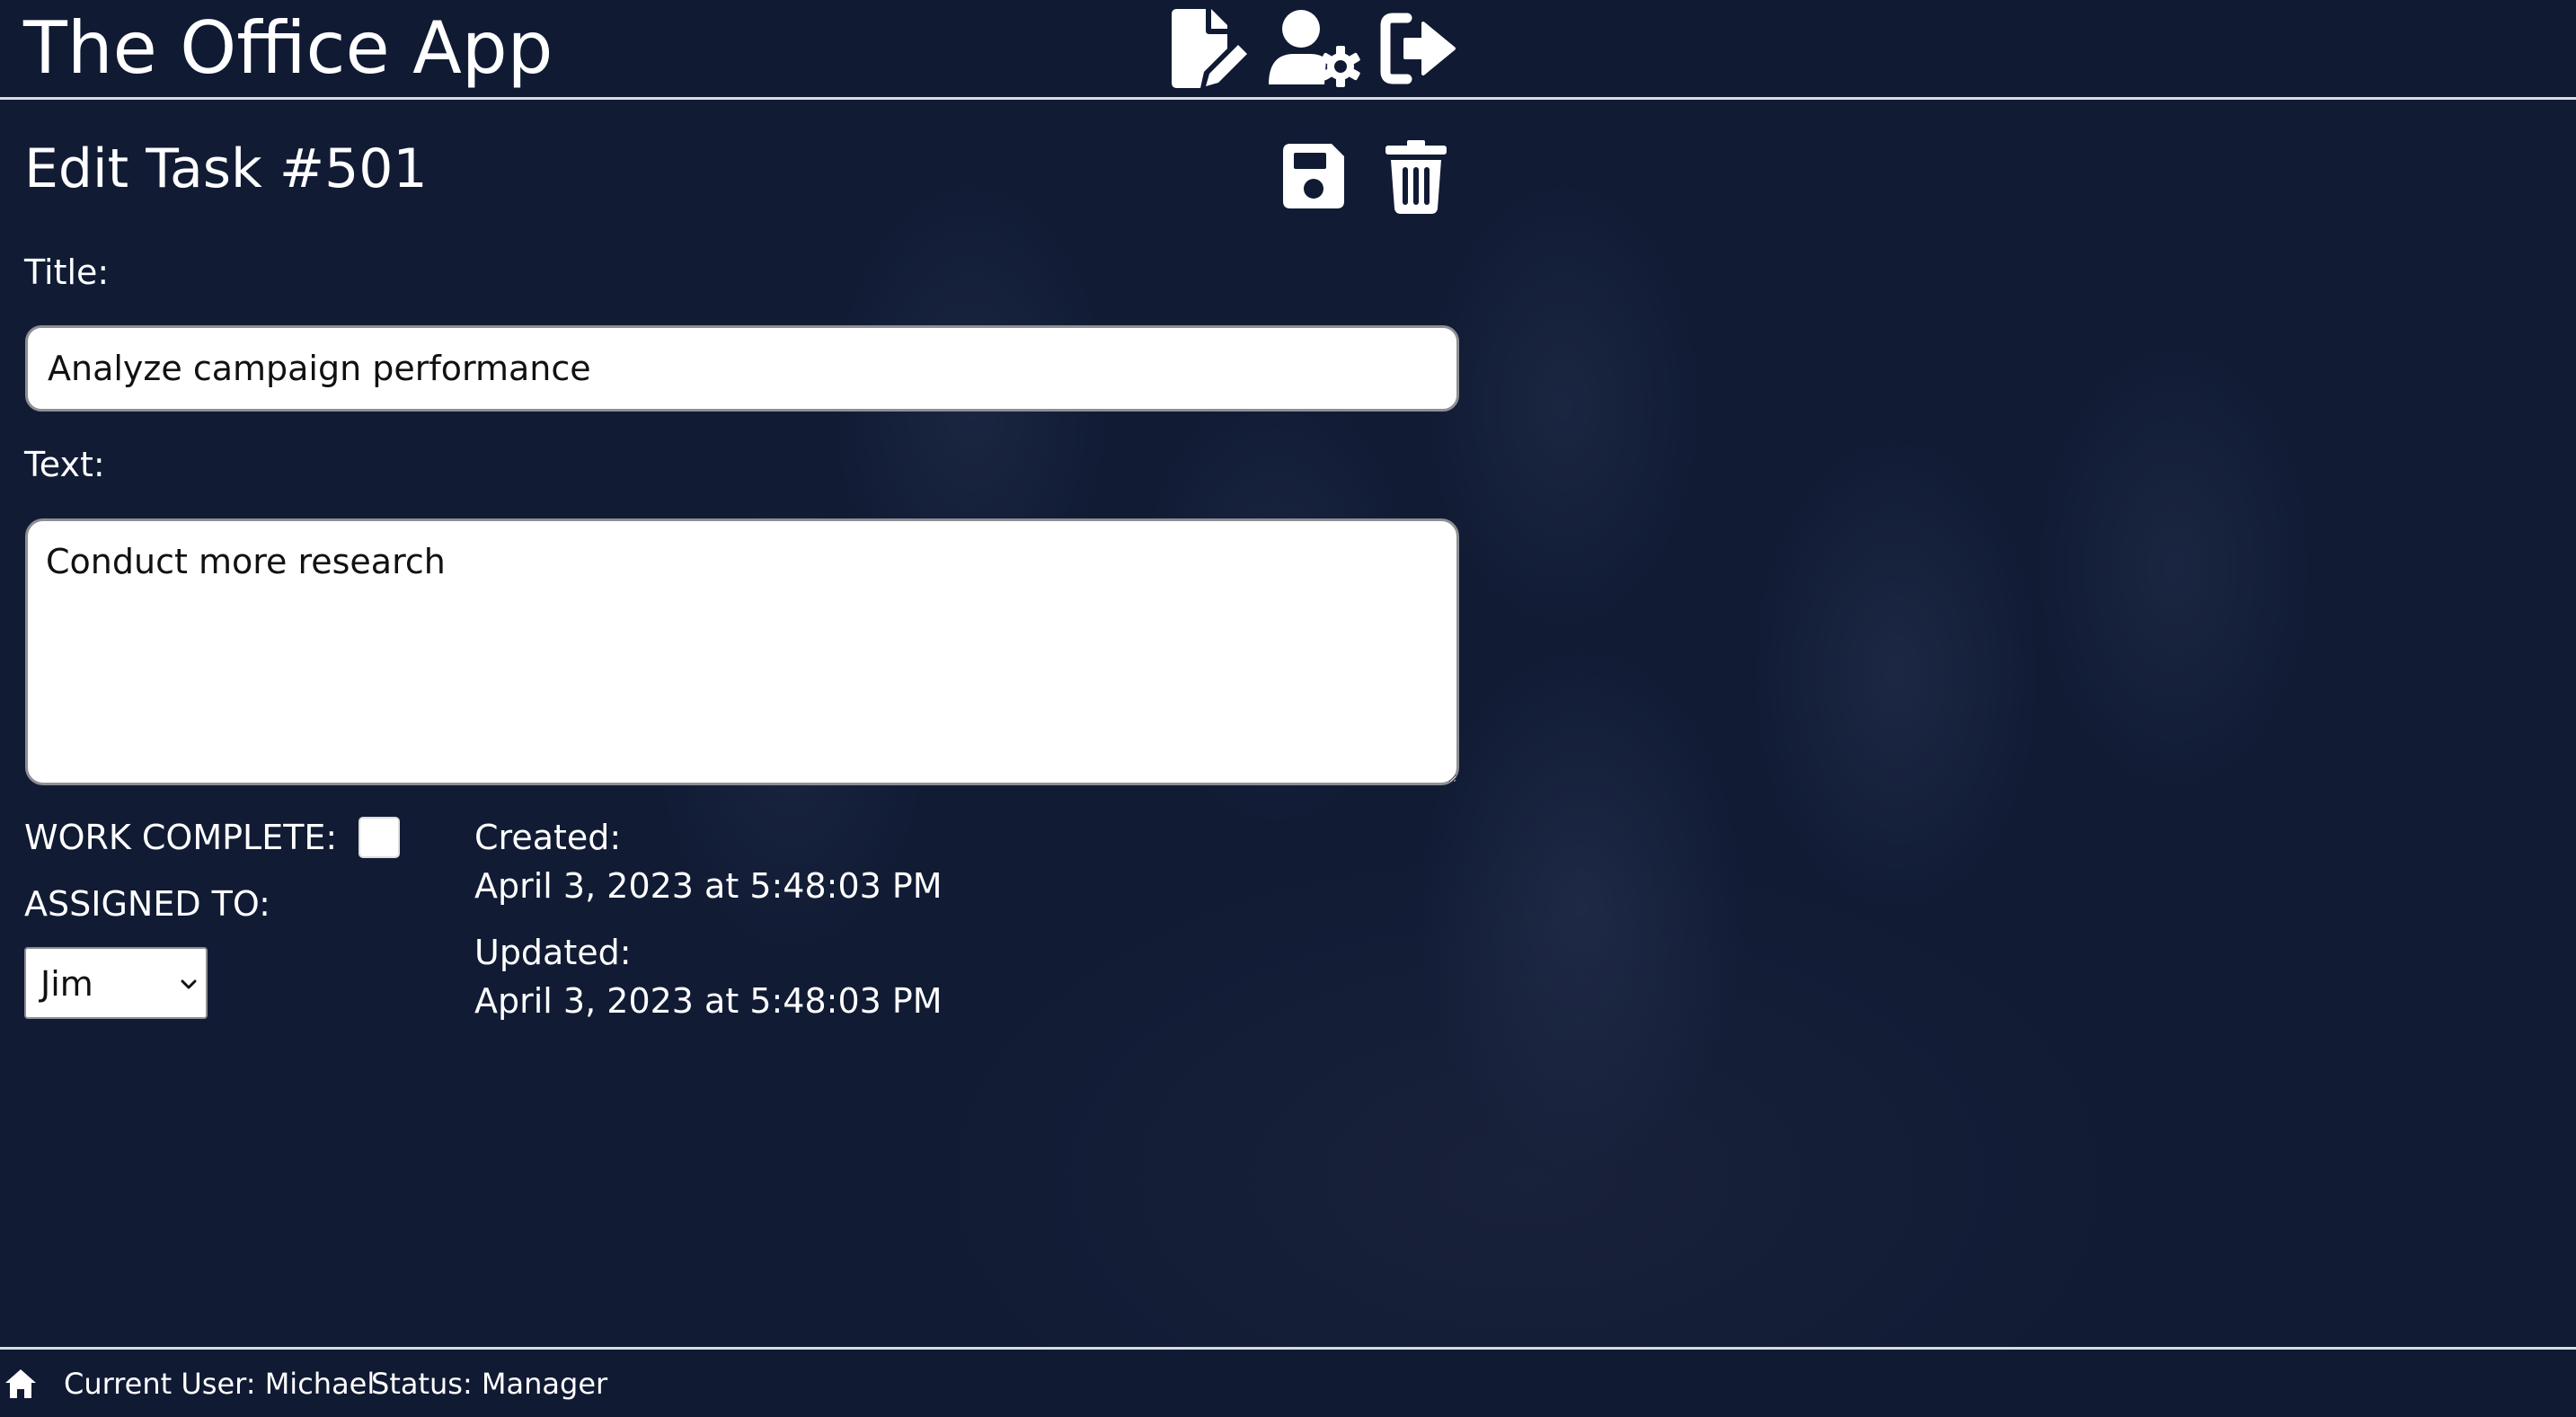  I want to click on page-title: Edit Task #501, so click(226, 168).